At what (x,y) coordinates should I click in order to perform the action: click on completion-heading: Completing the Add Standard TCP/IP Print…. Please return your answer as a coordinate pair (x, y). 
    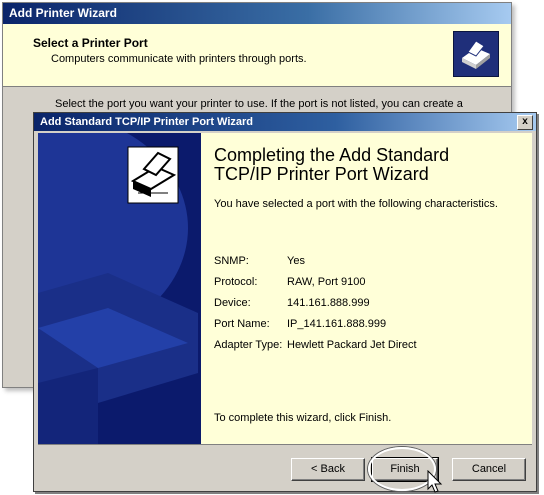
    Looking at the image, I should click on (331, 165).